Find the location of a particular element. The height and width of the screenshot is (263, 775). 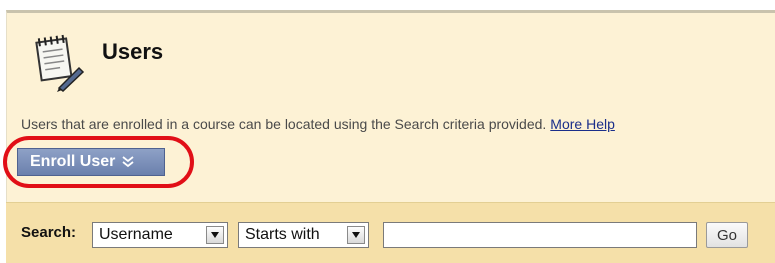

search-field-value: Username is located at coordinates (136, 234).